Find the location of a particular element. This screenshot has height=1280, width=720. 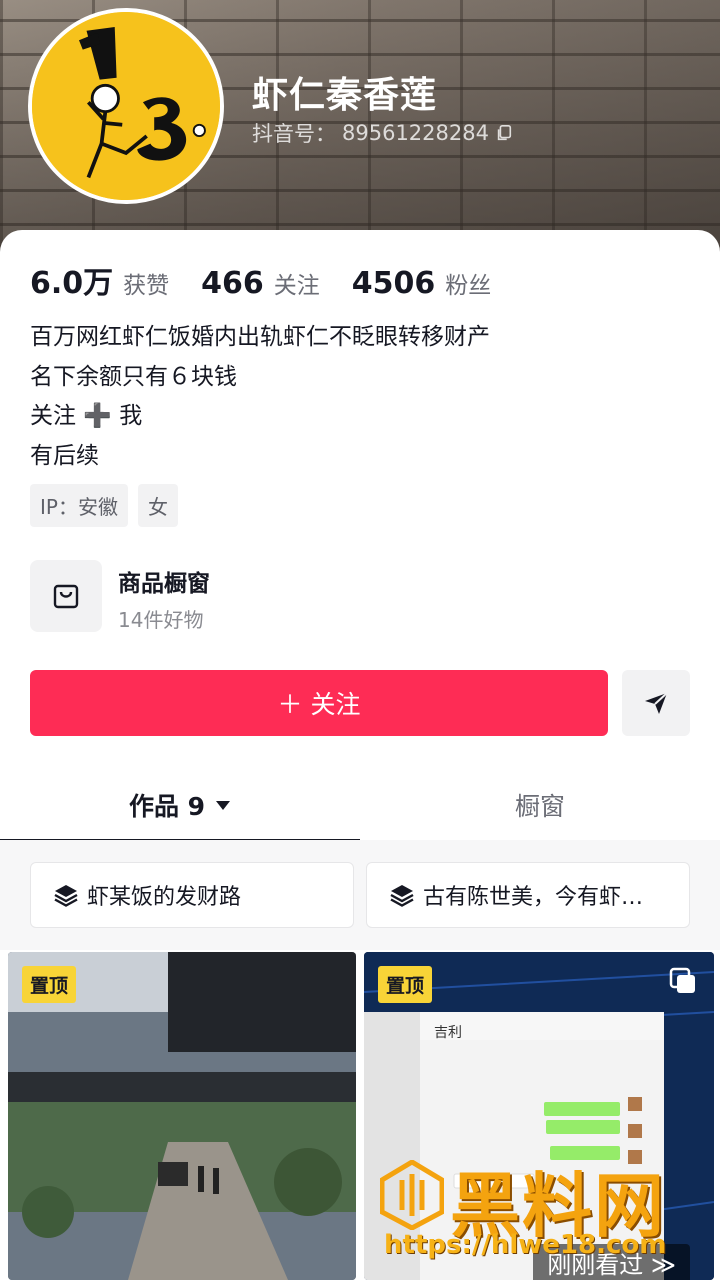

ip-location-tag: IP：安徽 is located at coordinates (79, 505).